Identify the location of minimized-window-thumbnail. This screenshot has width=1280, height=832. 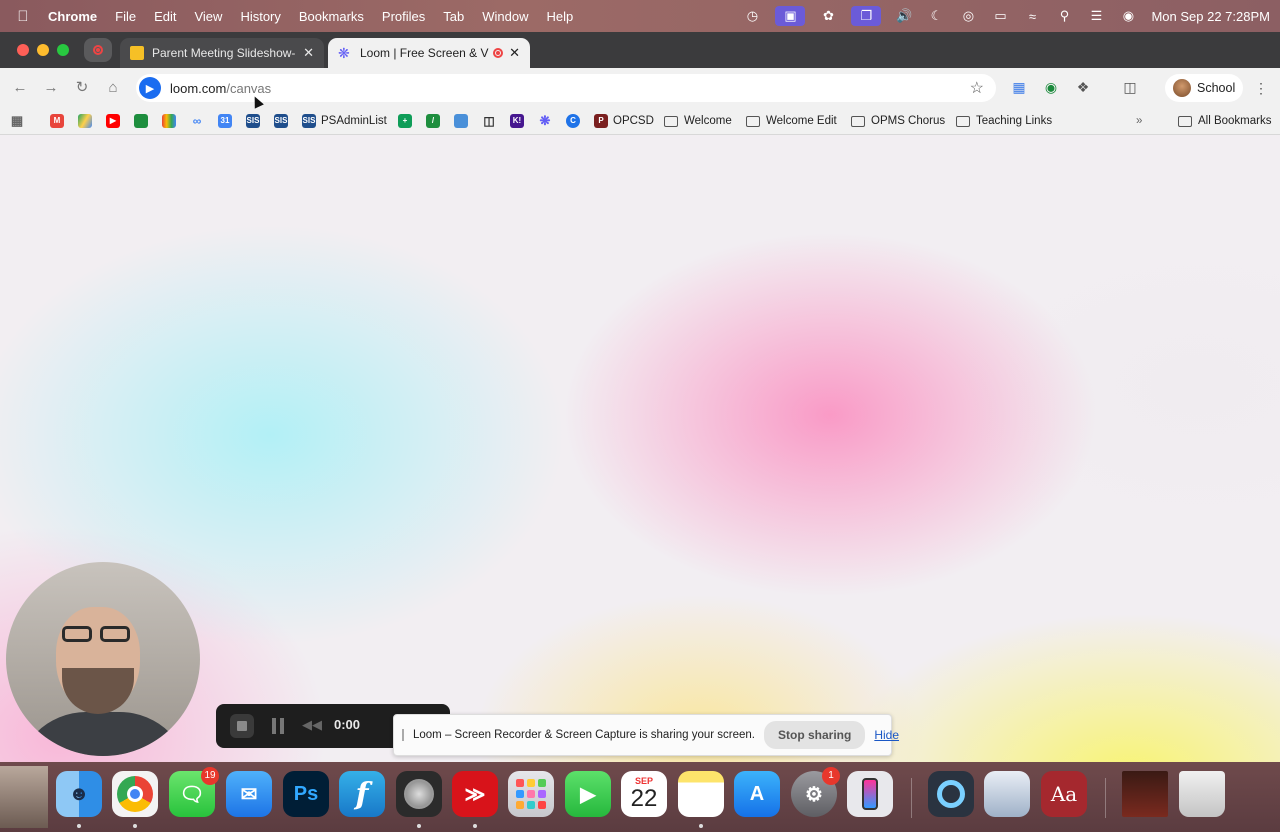
(24, 797).